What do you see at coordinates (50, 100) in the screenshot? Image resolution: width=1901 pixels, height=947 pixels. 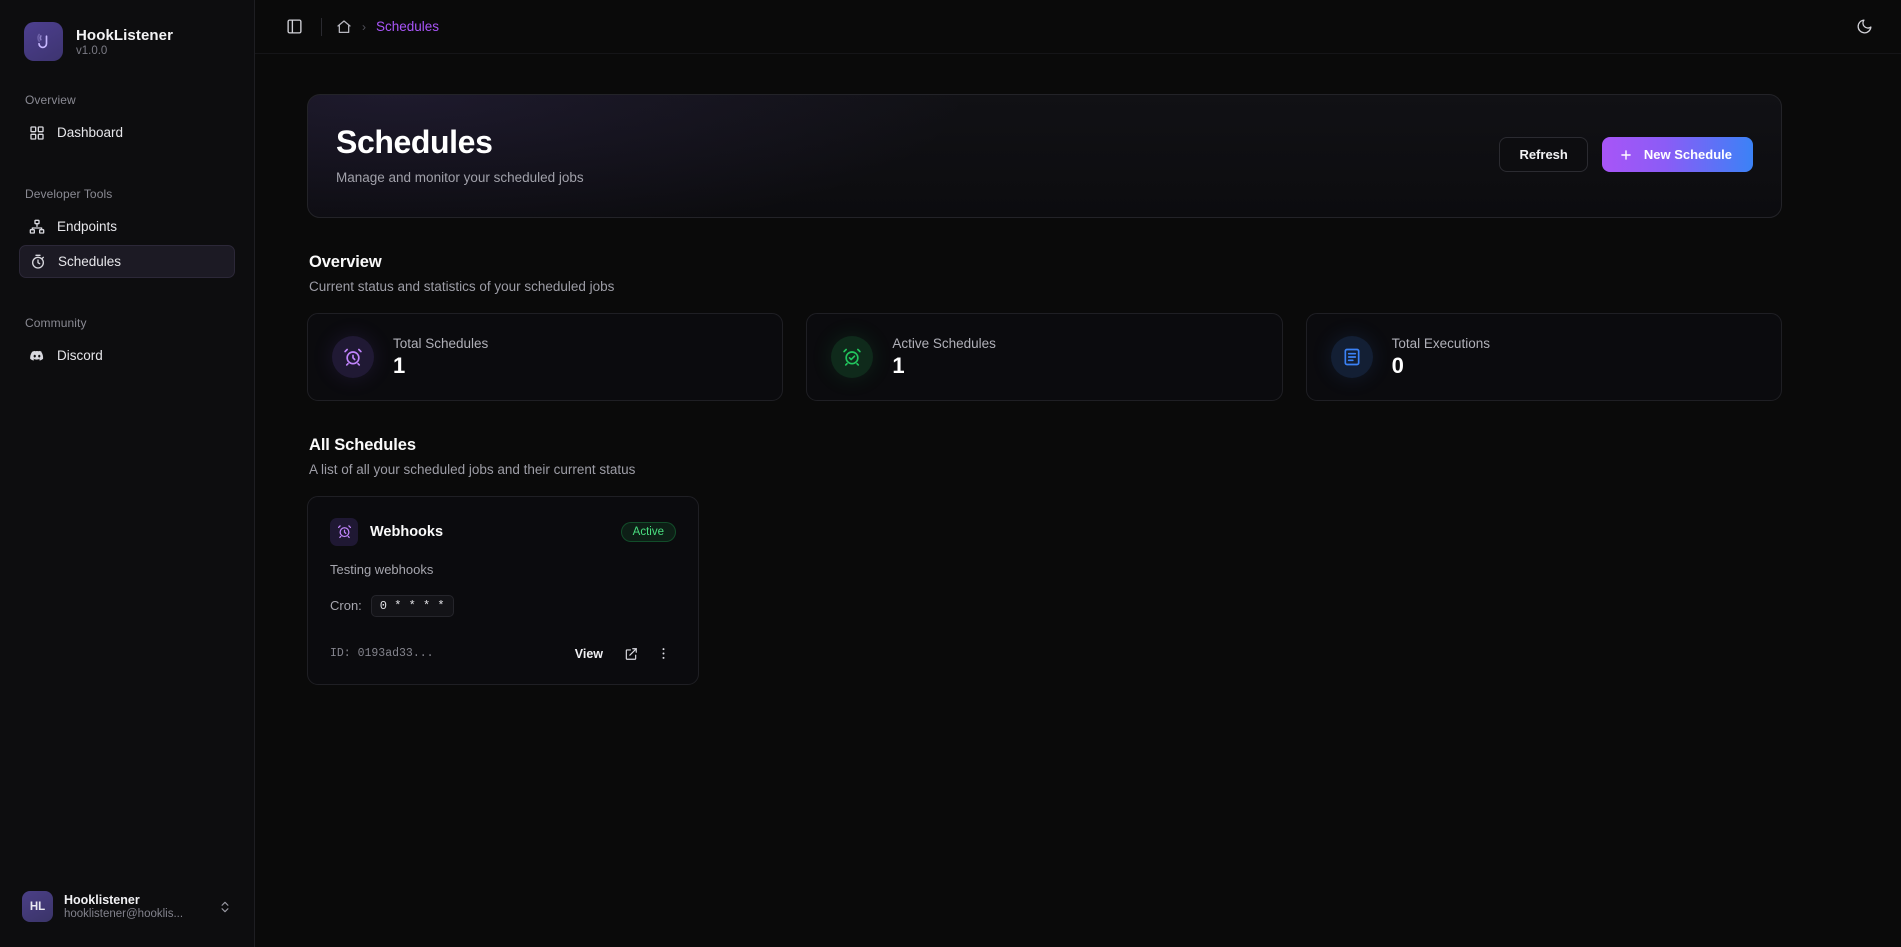 I see `nav-group-label-overview: Overview` at bounding box center [50, 100].